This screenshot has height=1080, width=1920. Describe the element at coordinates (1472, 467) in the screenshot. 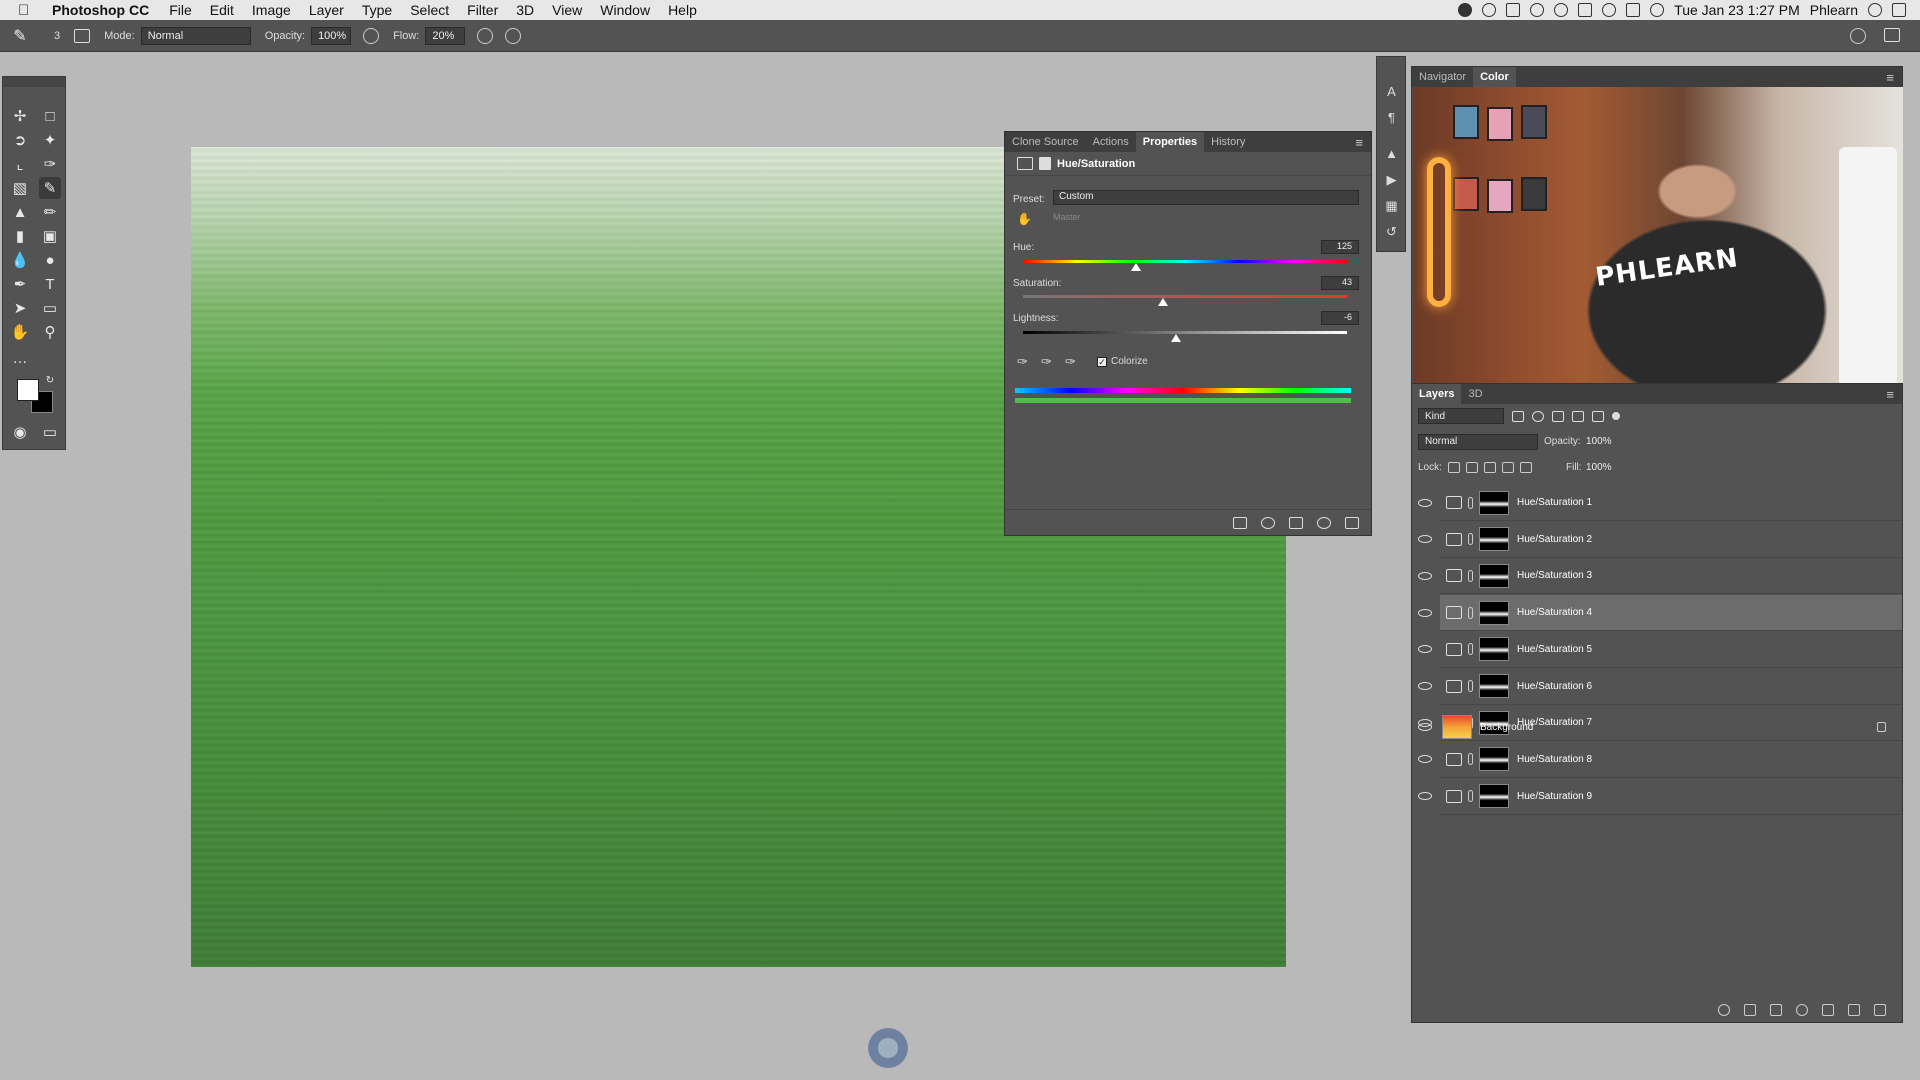

I see `lock-image-icon` at that location.